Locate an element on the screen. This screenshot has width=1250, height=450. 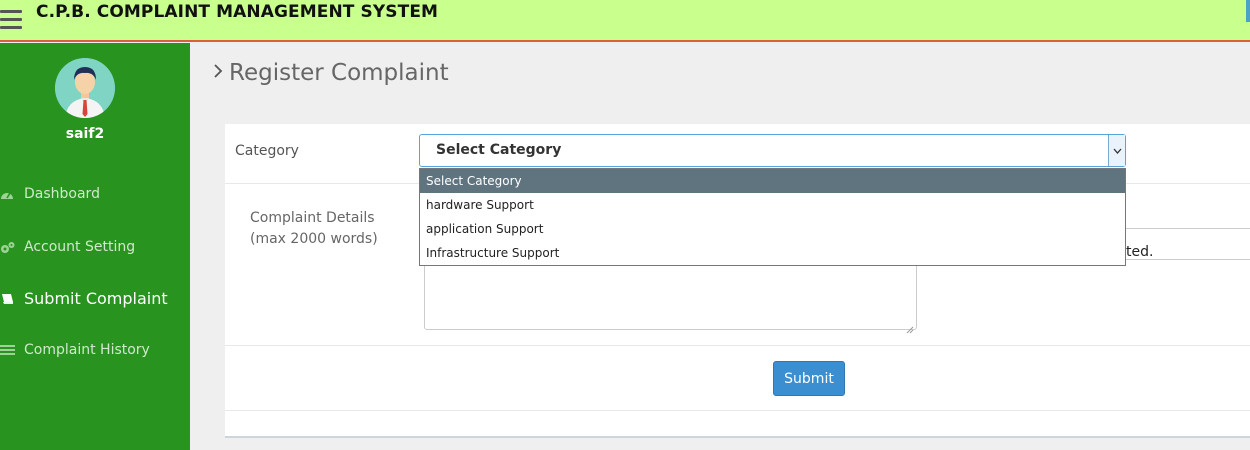
sidebar-item-label: Complaint History is located at coordinates (87, 350).